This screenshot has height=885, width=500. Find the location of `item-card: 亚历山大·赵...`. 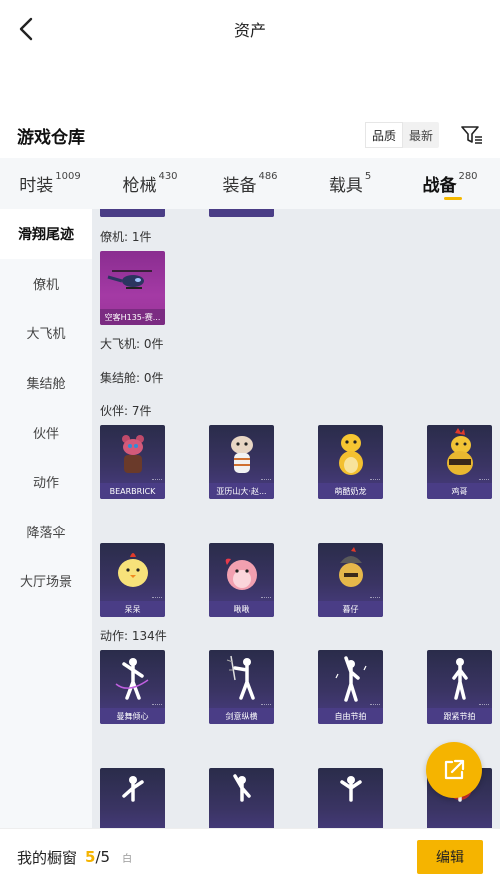

item-card: 亚历山大·赵... is located at coordinates (241, 462).